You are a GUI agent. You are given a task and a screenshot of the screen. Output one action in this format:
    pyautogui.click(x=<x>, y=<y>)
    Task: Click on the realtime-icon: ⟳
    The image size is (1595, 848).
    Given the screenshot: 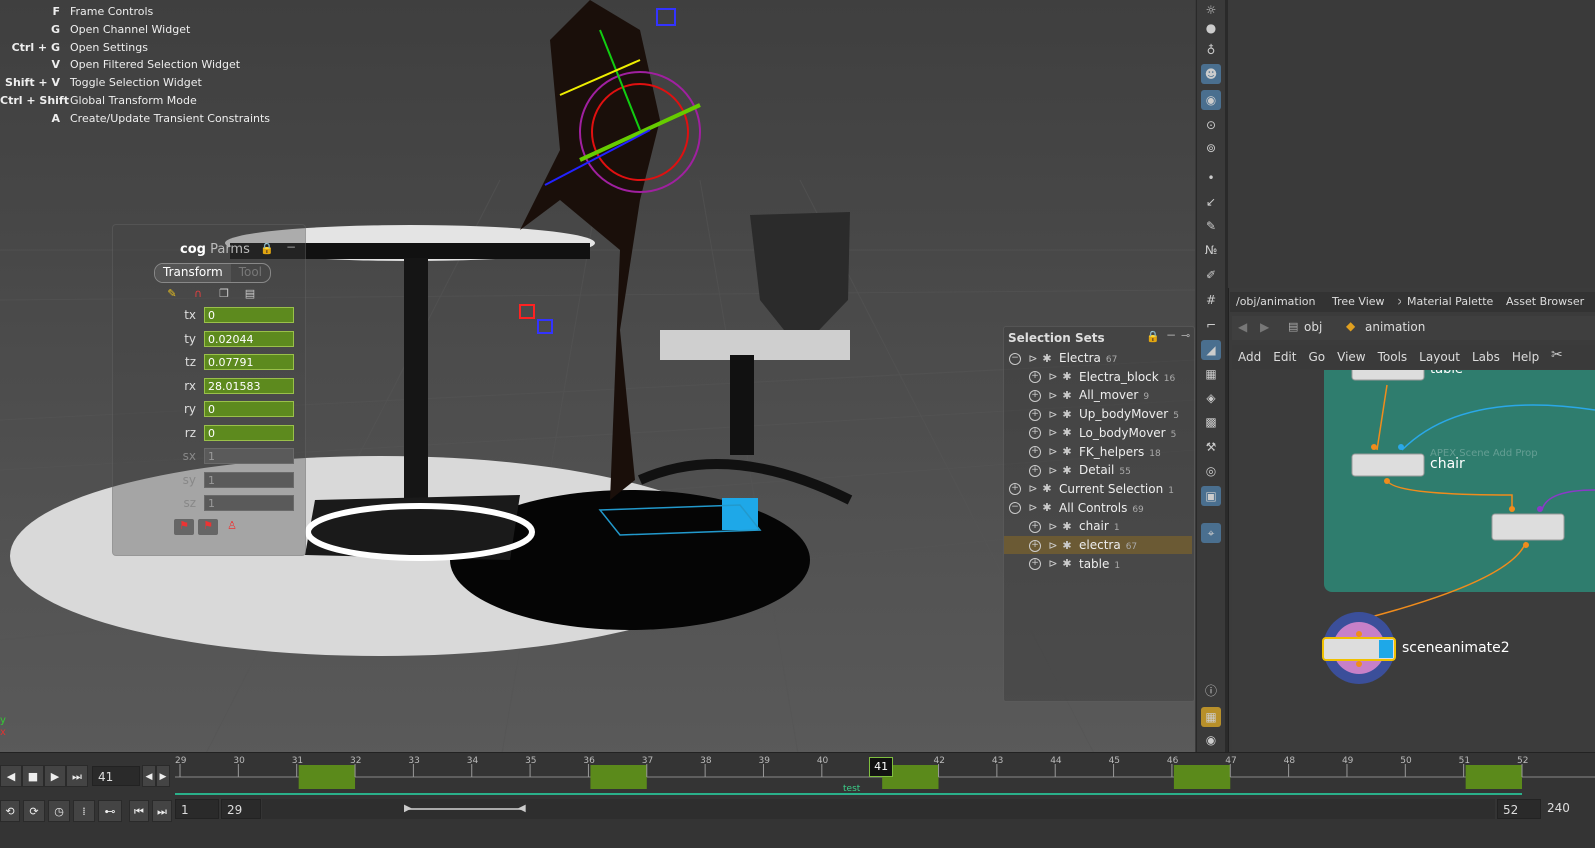 What is the action you would take?
    pyautogui.click(x=34, y=811)
    